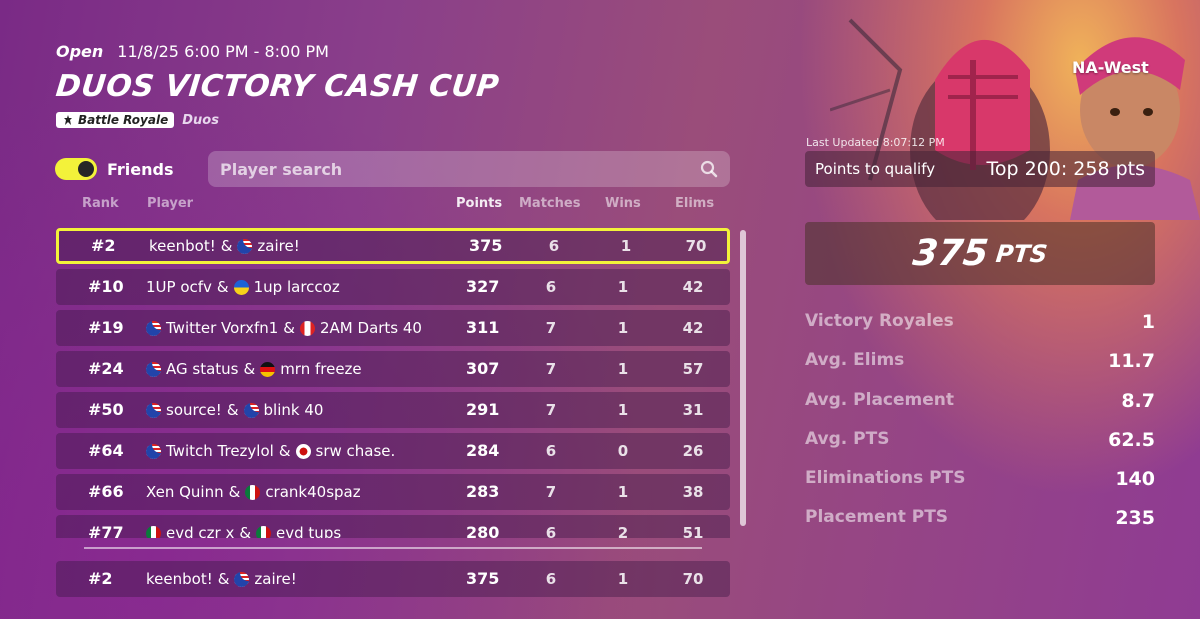  I want to click on stat-label: Victory Royales, so click(879, 321).